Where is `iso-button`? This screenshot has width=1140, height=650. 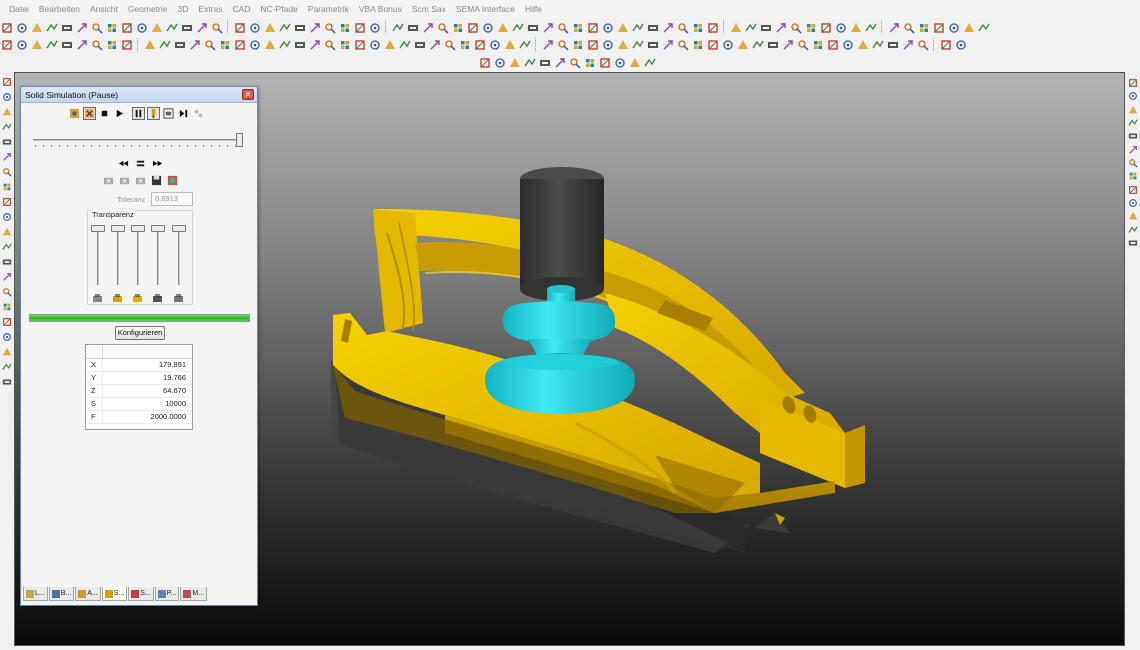
iso-button is located at coordinates (894, 28).